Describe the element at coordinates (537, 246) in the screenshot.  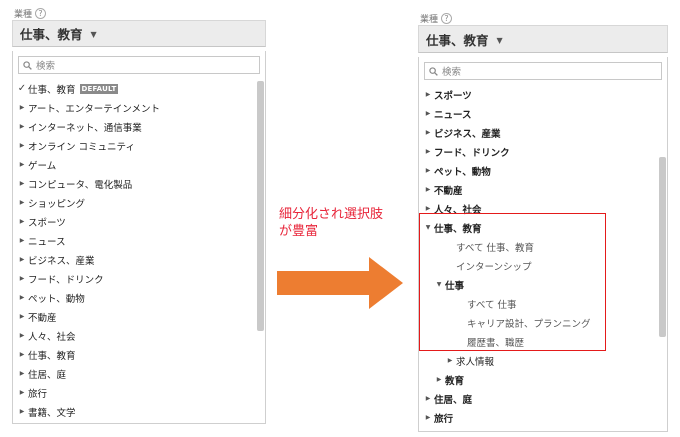
I see `list-item: すべて 仕事、教育` at that location.